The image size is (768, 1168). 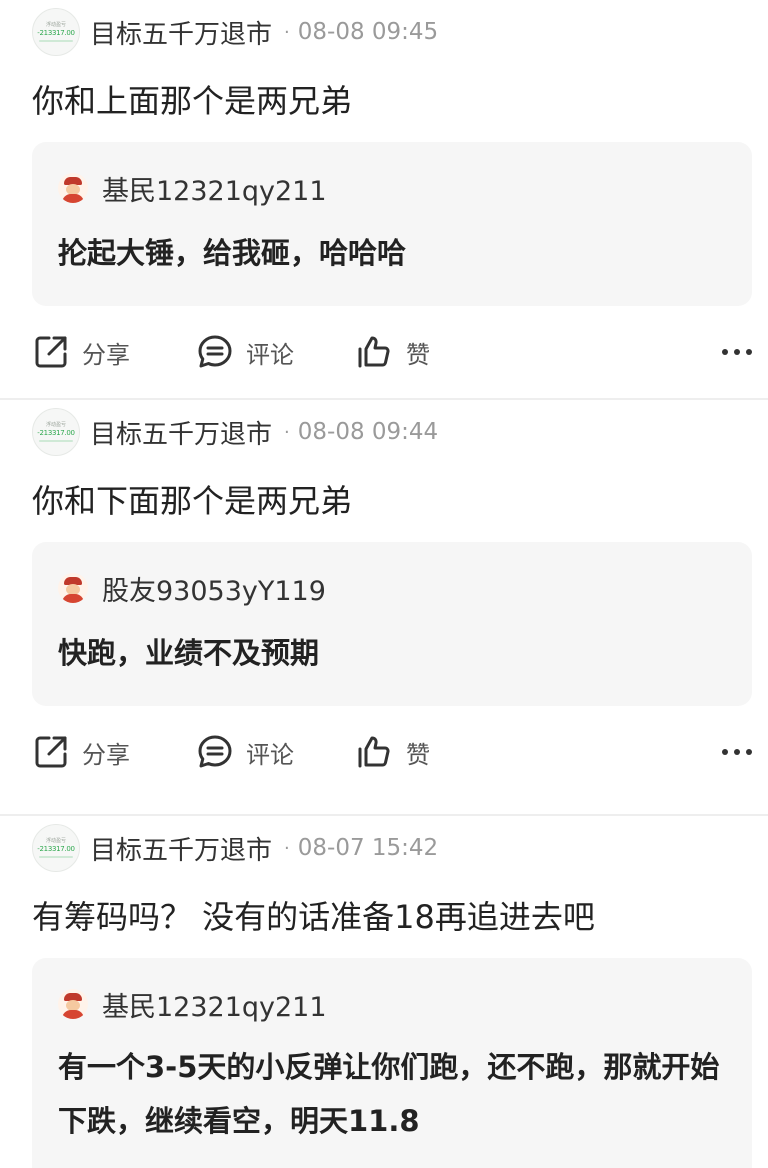 I want to click on post-header: 浮动盈亏 -213317.00 目标五千万退市 · 08-08 09:45, so click(x=235, y=32).